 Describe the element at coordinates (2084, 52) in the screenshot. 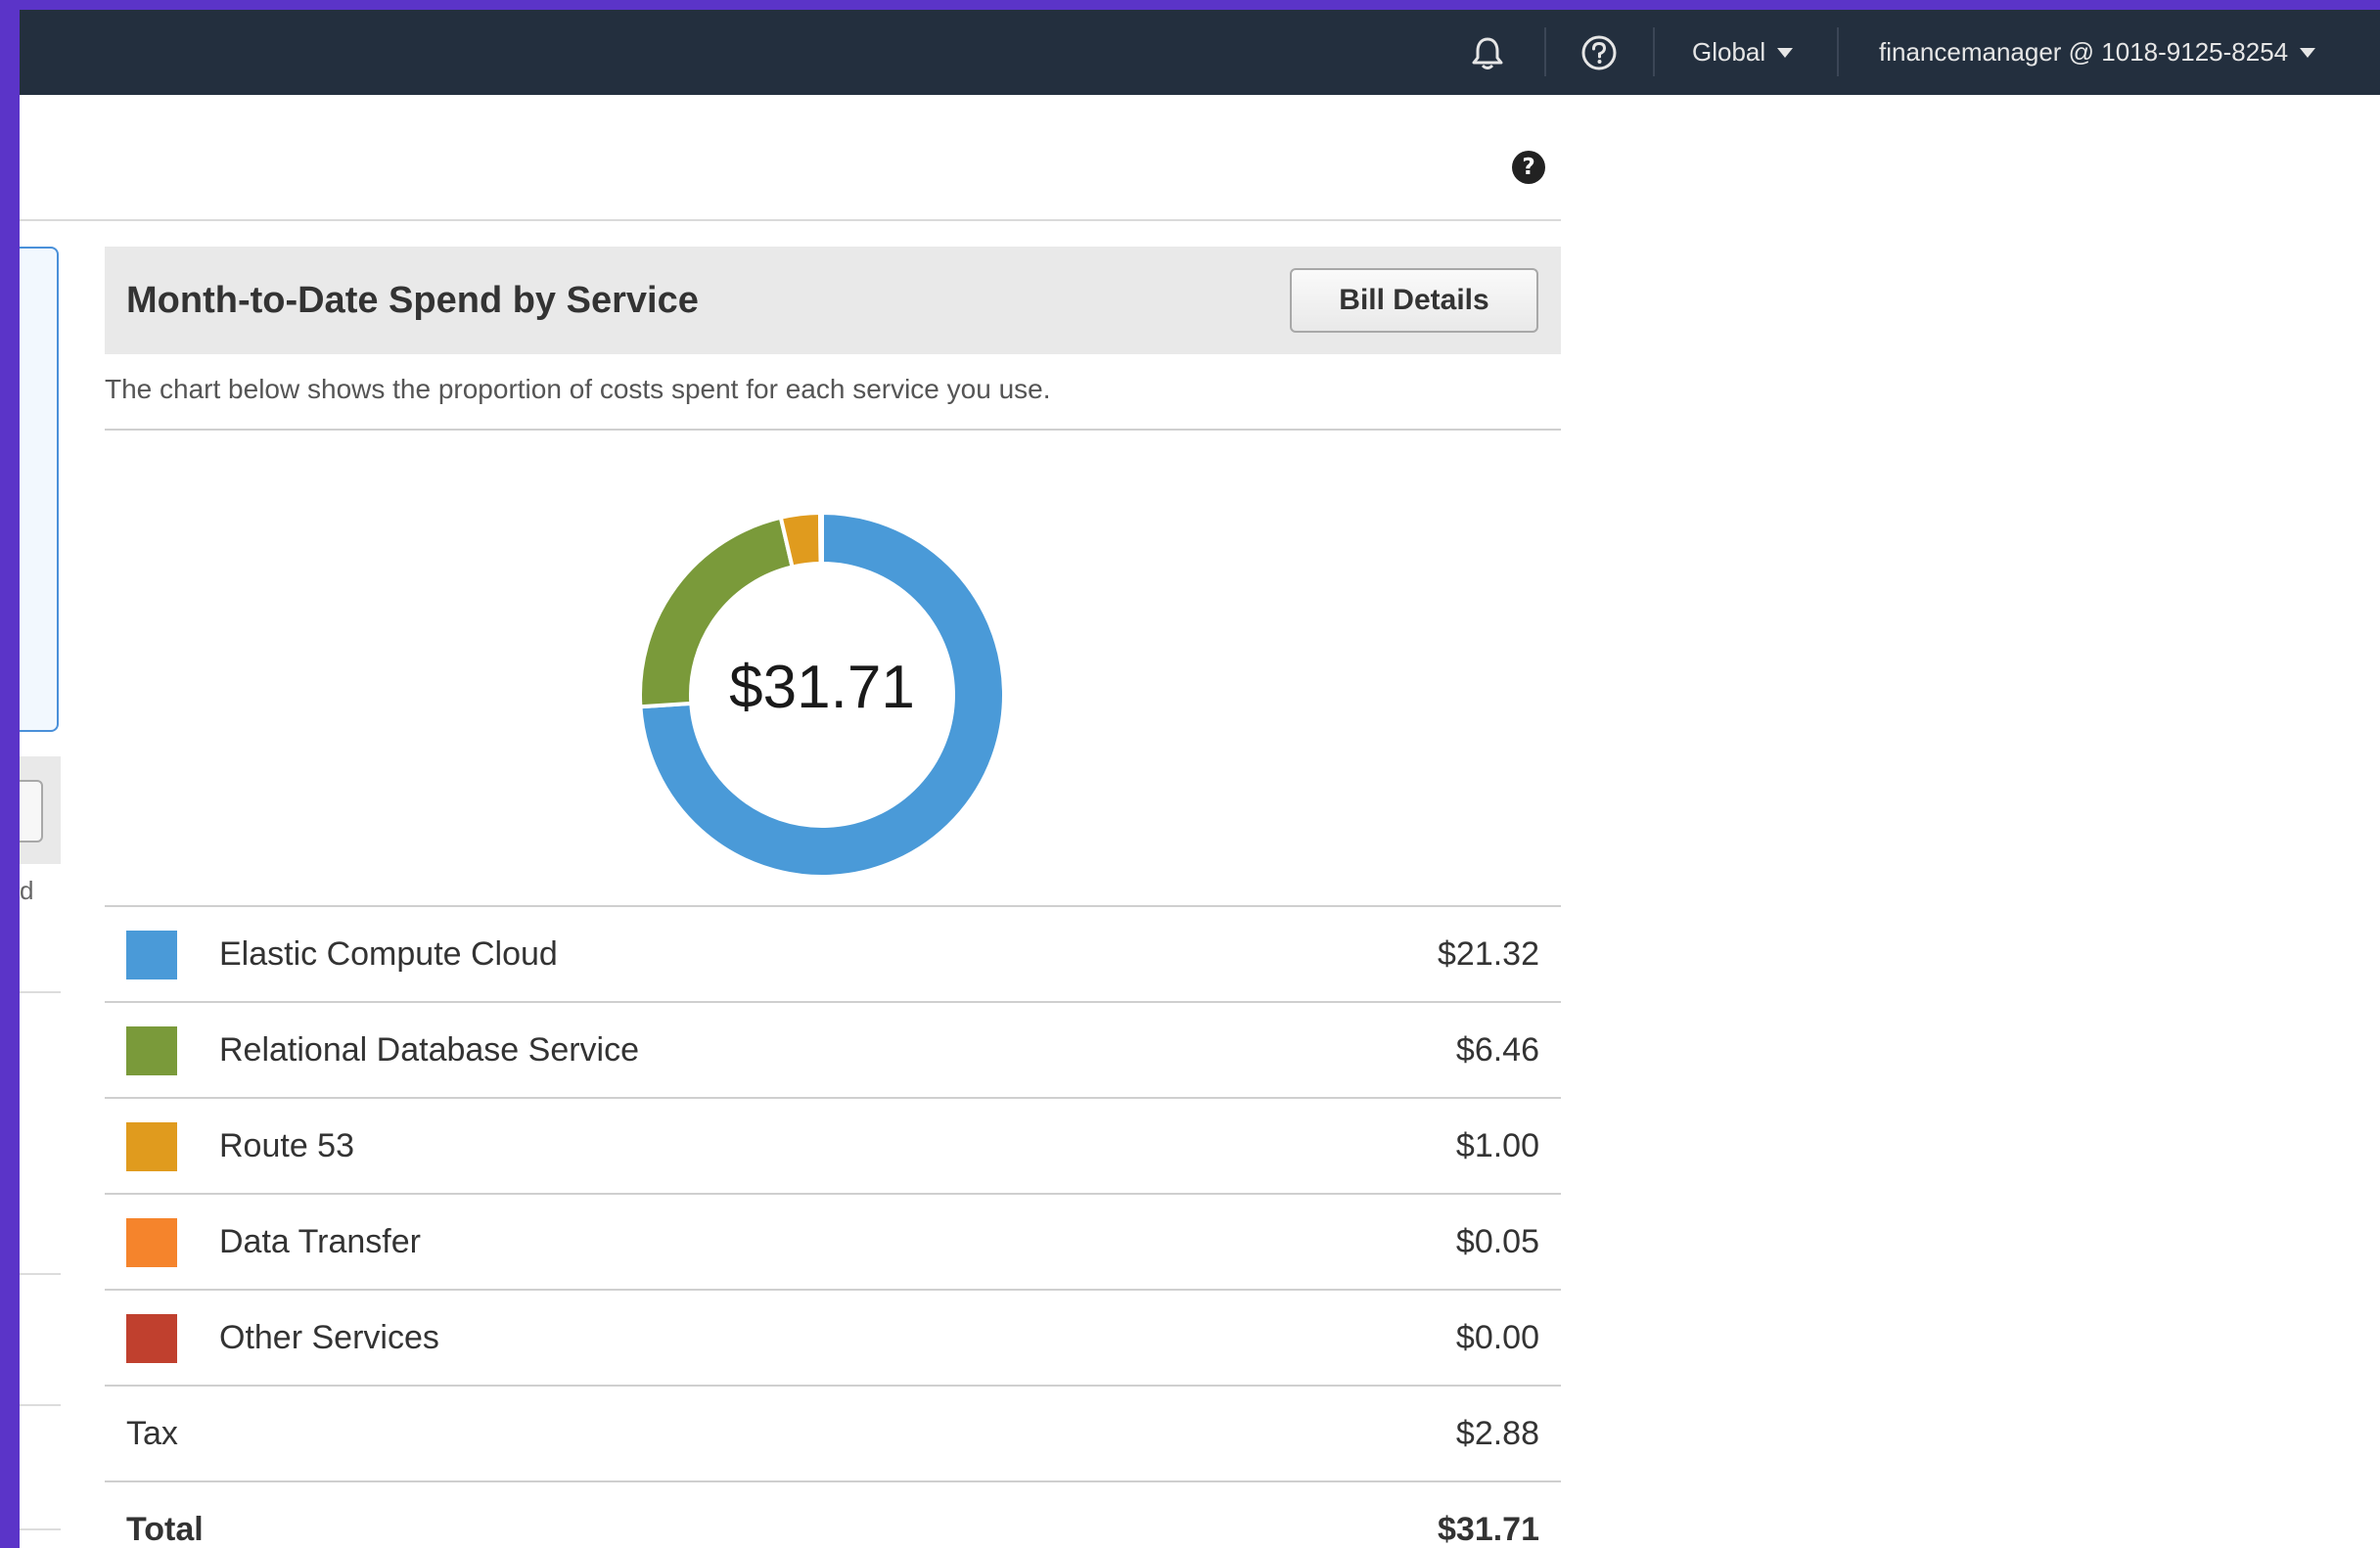

I see `account-label: financemanager @ 1018-9125-8254` at that location.